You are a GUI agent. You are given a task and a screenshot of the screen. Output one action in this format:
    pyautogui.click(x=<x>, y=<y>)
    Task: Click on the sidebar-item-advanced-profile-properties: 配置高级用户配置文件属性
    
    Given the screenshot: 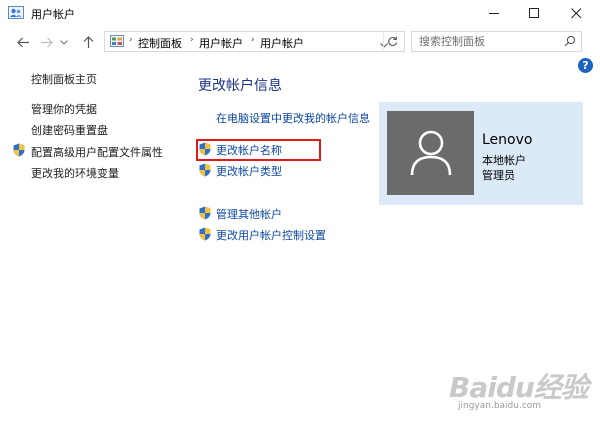 What is the action you would take?
    pyautogui.click(x=97, y=152)
    